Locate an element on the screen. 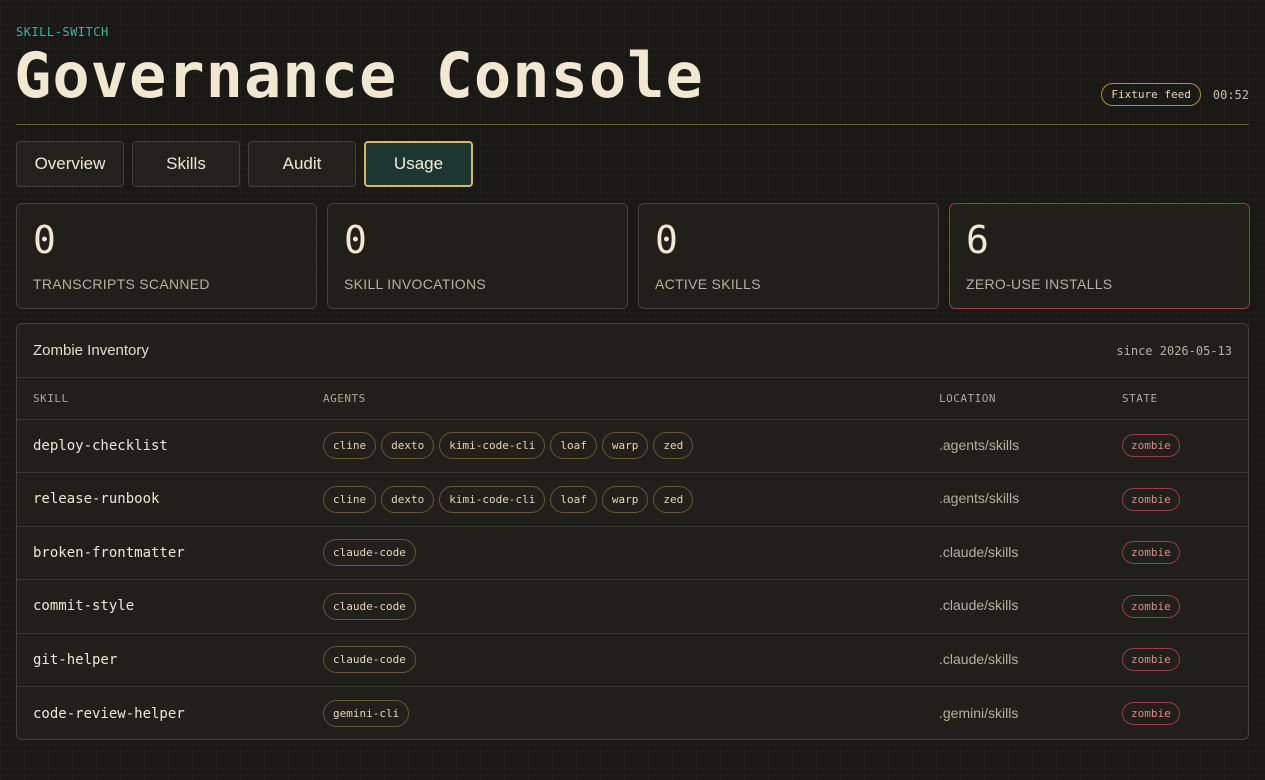 The width and height of the screenshot is (1265, 780). header-divider is located at coordinates (632, 124).